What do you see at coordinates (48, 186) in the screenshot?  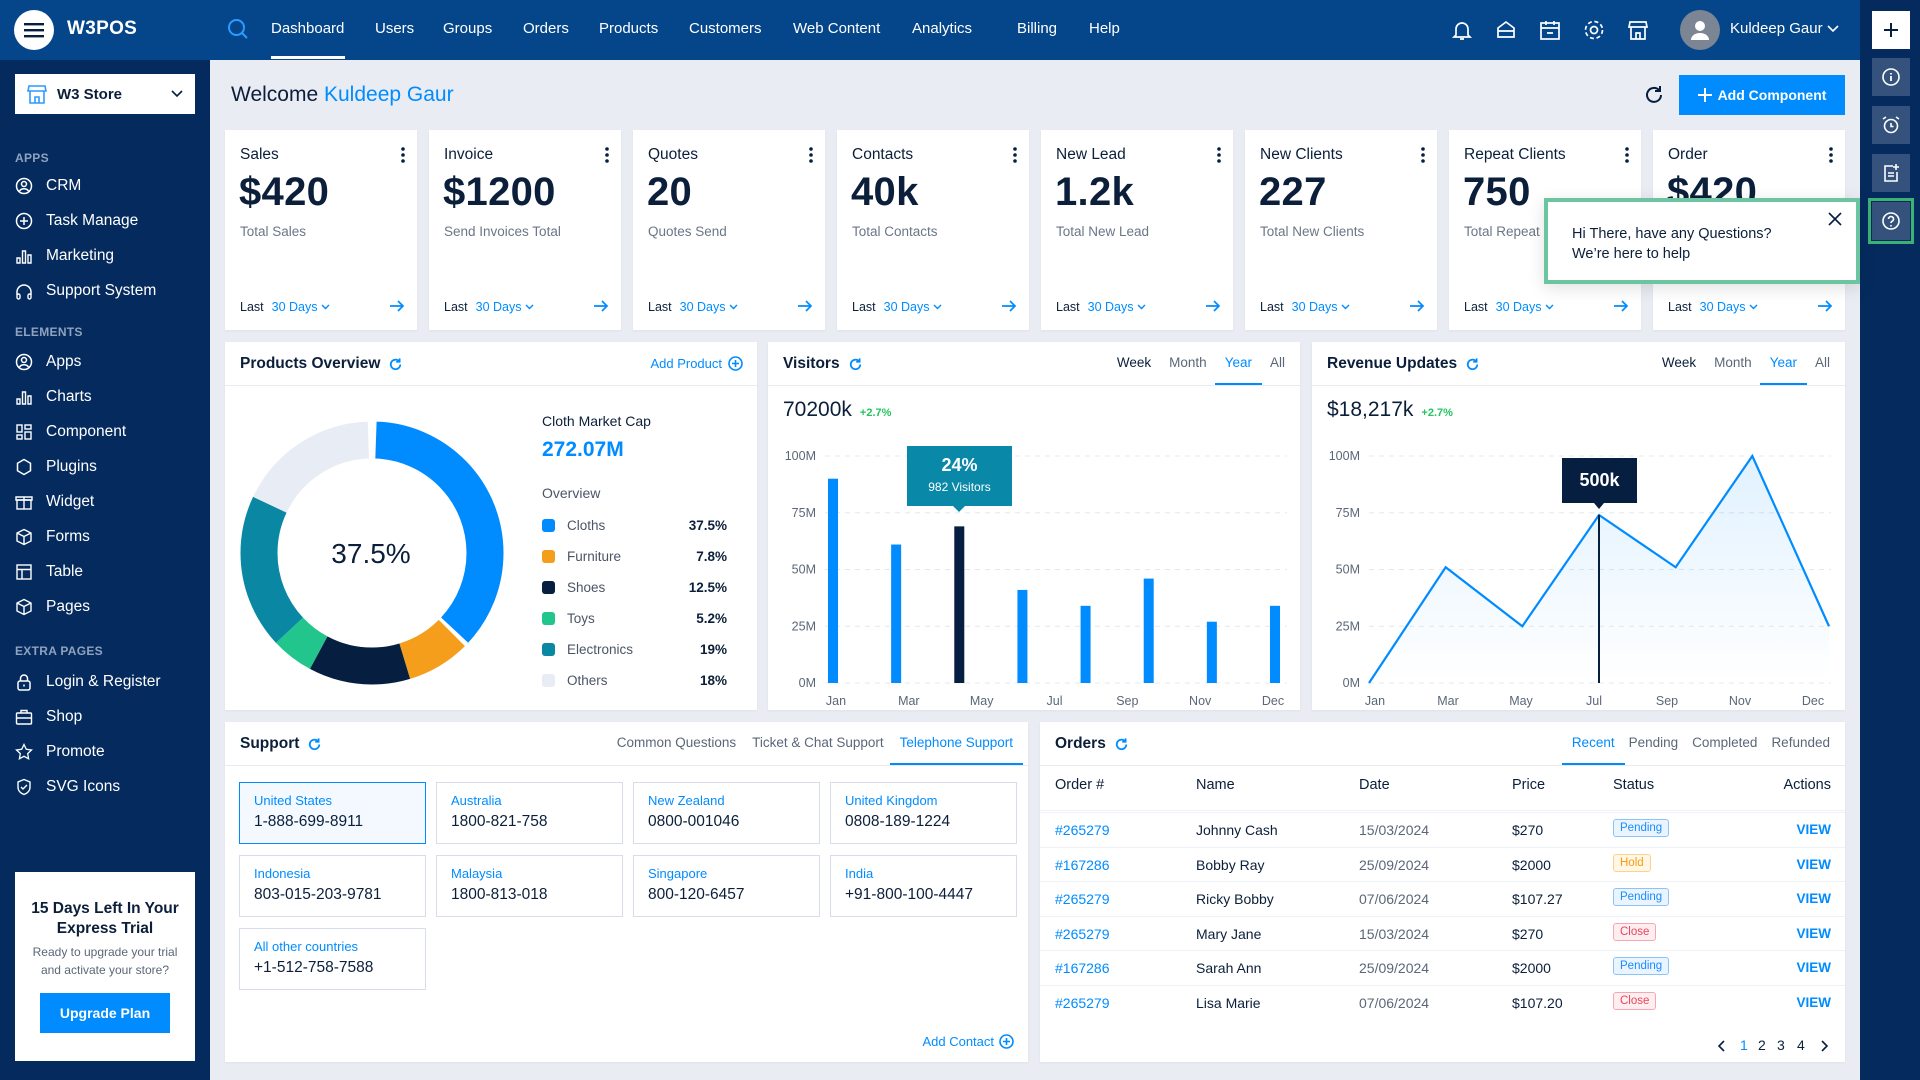 I see `sidebar-item-crm: CRM` at bounding box center [48, 186].